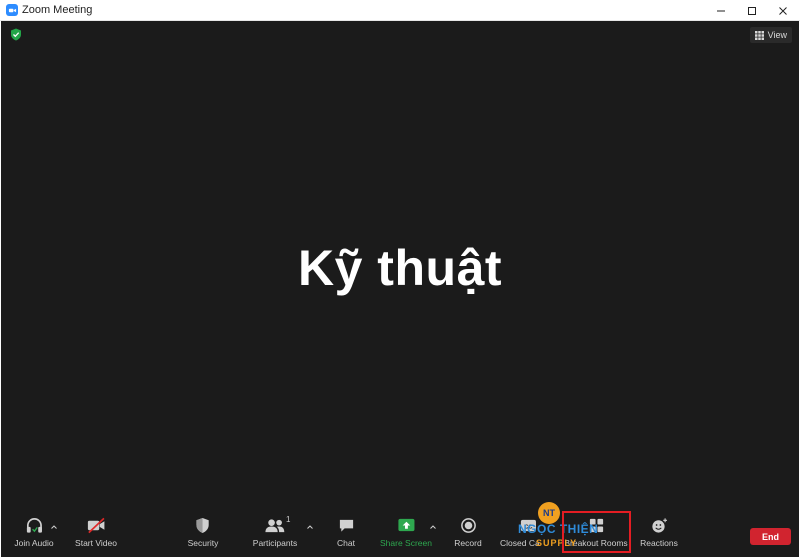 The height and width of the screenshot is (557, 800). What do you see at coordinates (57, 10) in the screenshot?
I see `window-title: Zoom Meeting` at bounding box center [57, 10].